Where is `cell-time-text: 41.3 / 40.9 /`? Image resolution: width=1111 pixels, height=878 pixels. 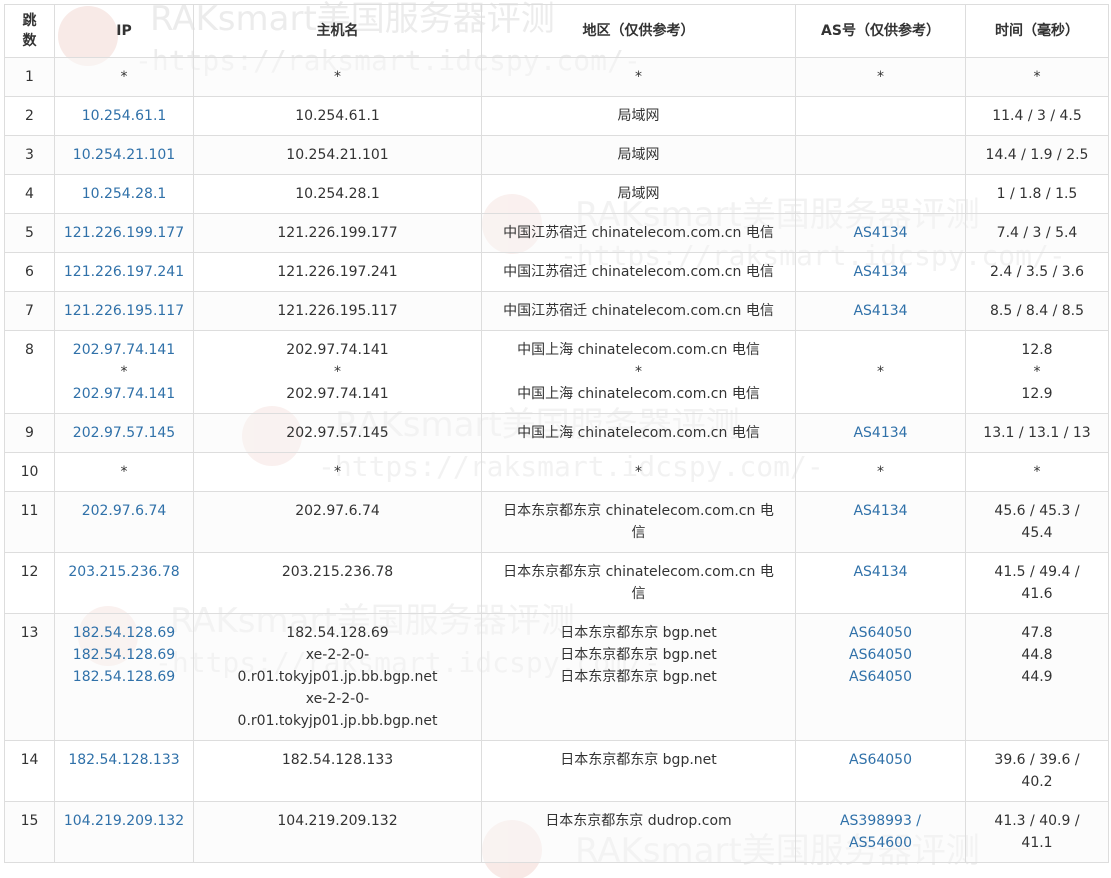
cell-time-text: 41.3 / 40.9 / is located at coordinates (1037, 821).